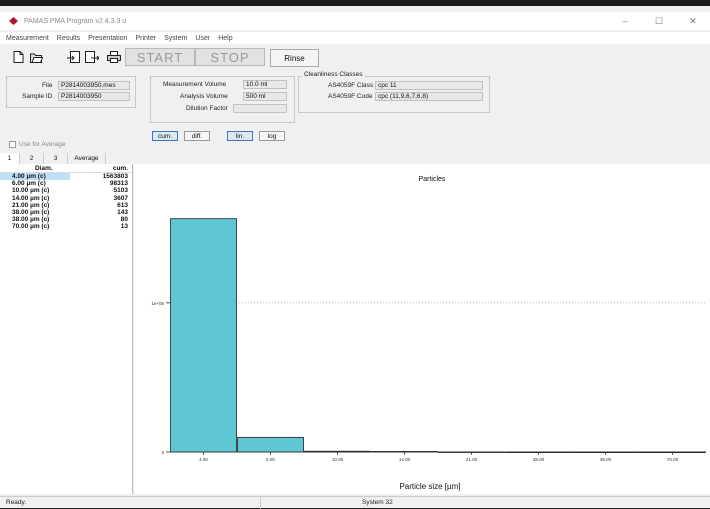  What do you see at coordinates (377, 502) in the screenshot?
I see `status-system: System 32` at bounding box center [377, 502].